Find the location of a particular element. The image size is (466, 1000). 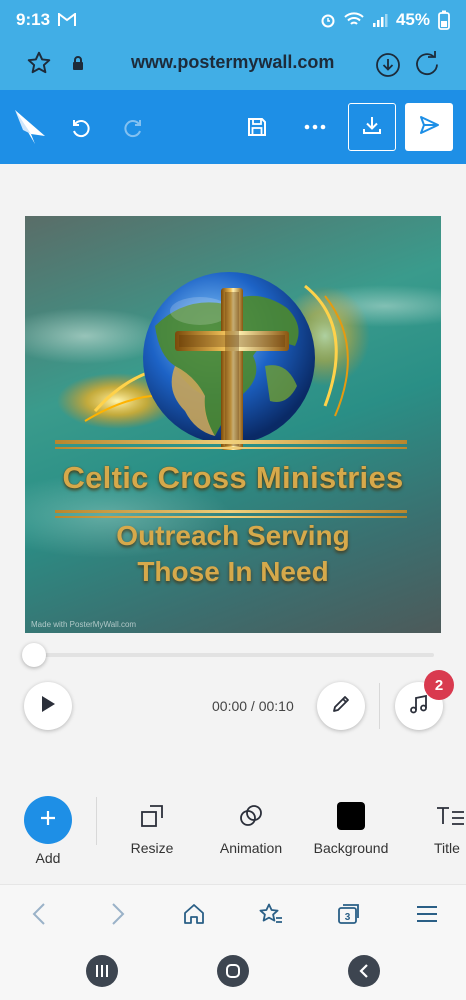

poster-title: Celtic Cross Ministries is located at coordinates (233, 478).